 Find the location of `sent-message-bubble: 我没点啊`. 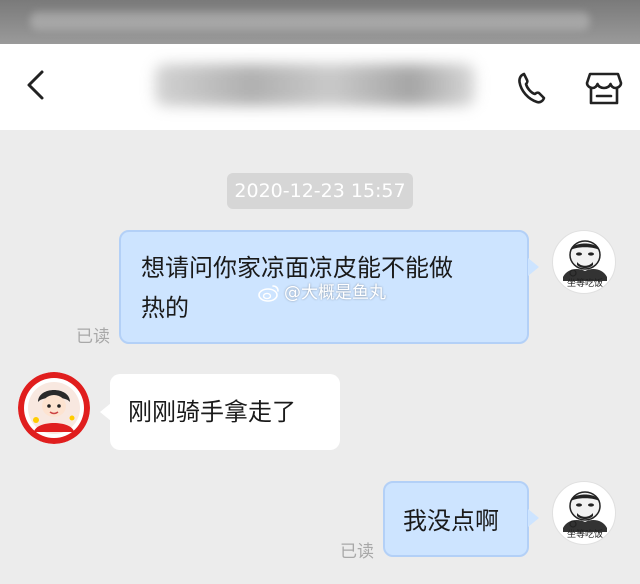

sent-message-bubble: 我没点啊 is located at coordinates (456, 519).